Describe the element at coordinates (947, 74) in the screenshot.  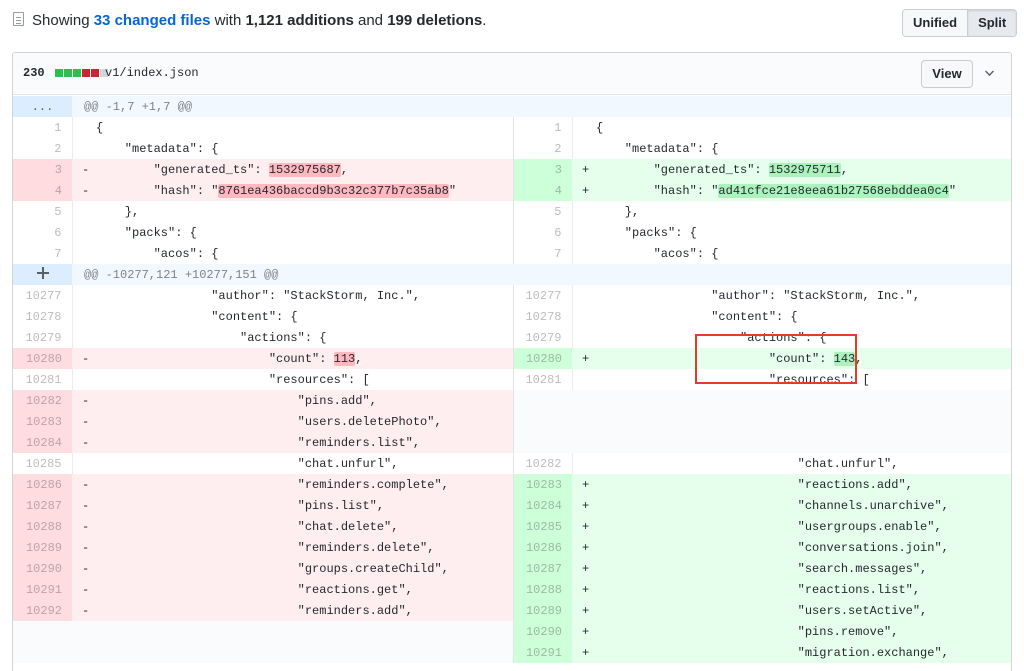
I see `view-file-button: View` at that location.